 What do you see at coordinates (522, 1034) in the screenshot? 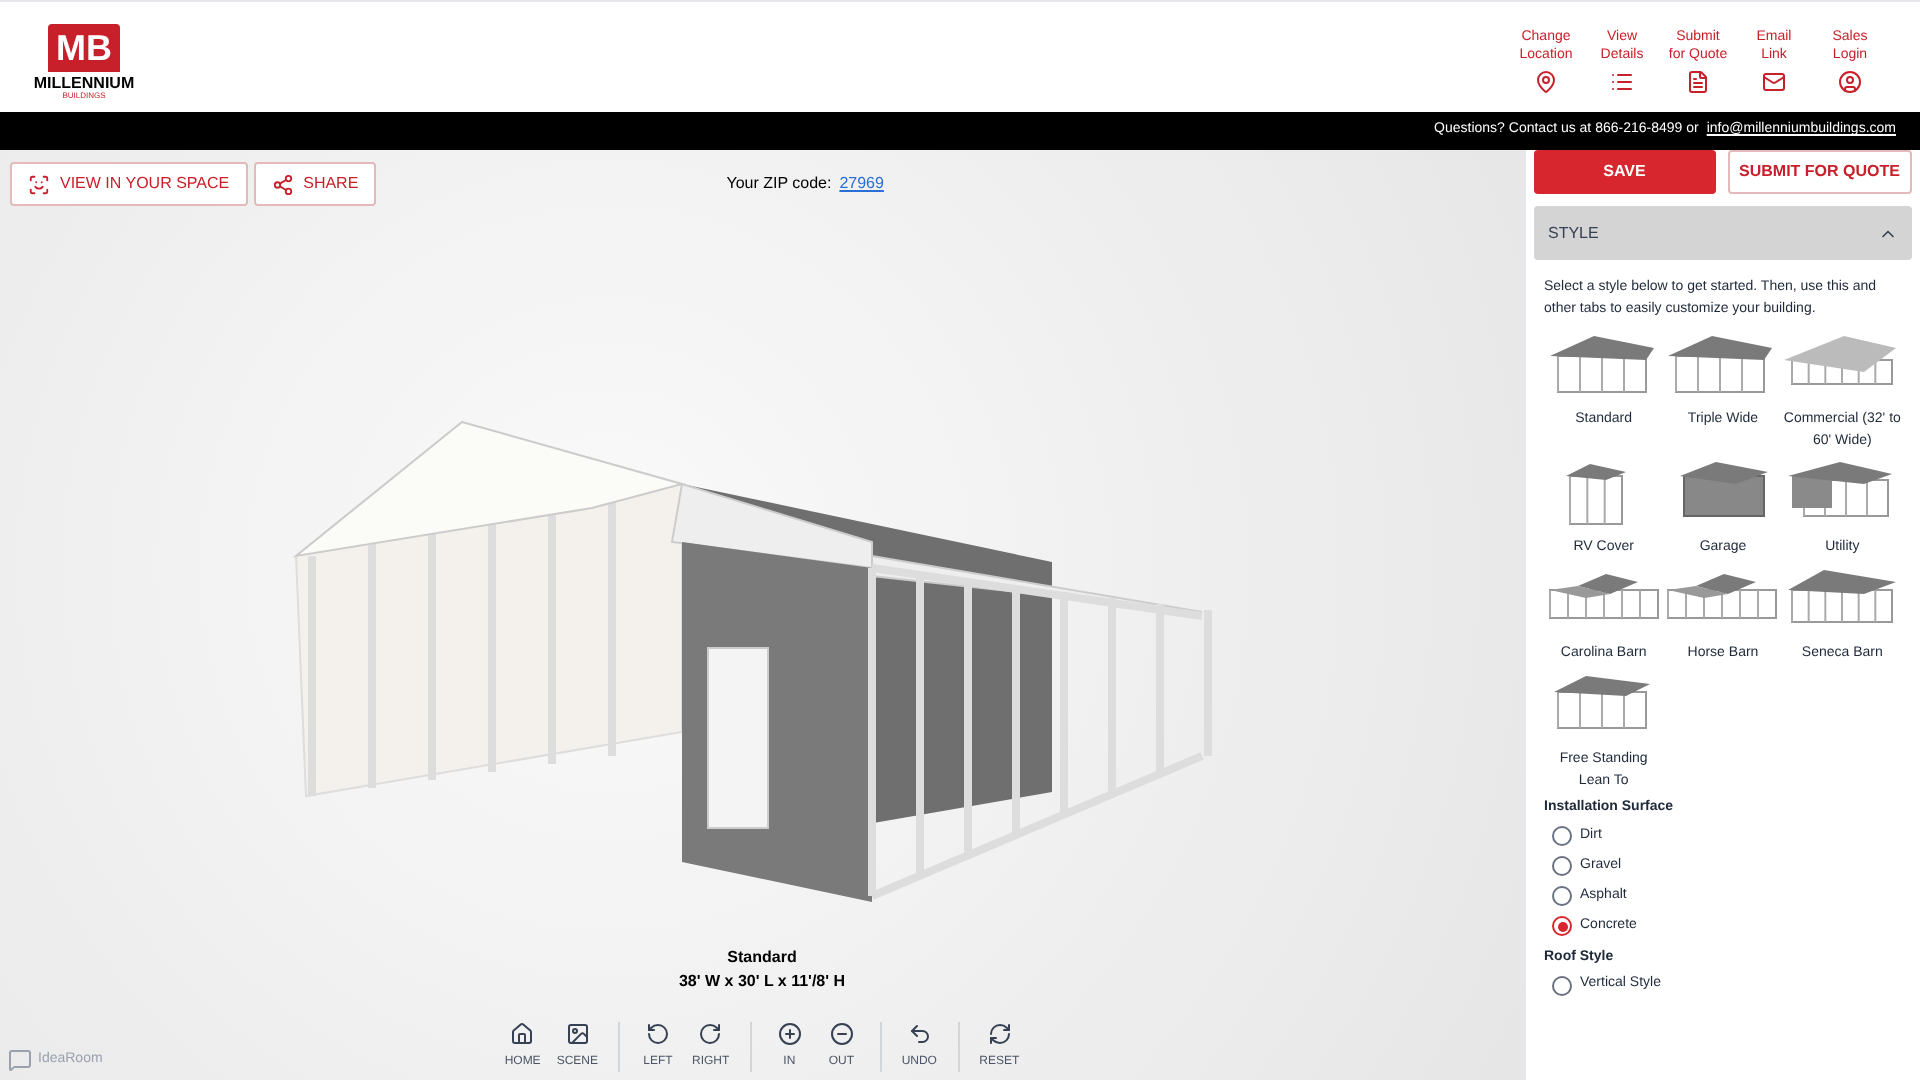
I see `home-icon` at bounding box center [522, 1034].